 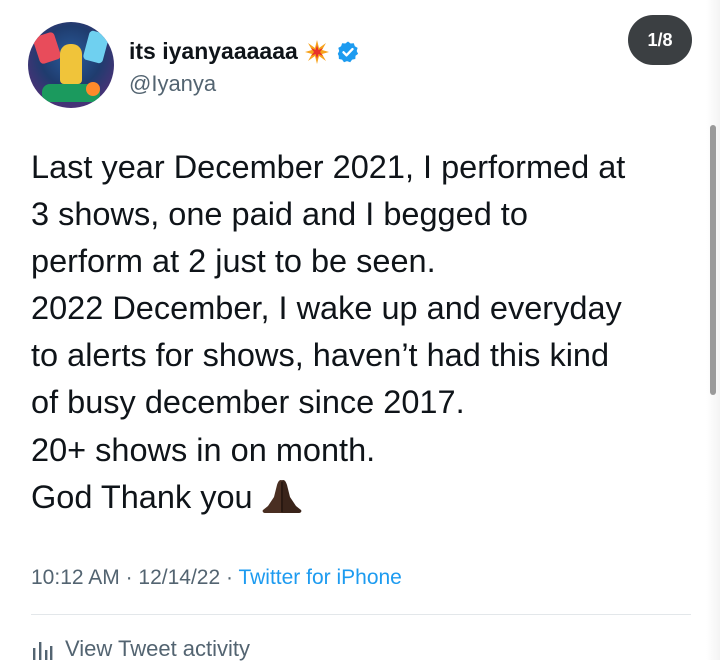 What do you see at coordinates (233, 261) in the screenshot?
I see `tweet-line: perform at 2 just to be seen.` at bounding box center [233, 261].